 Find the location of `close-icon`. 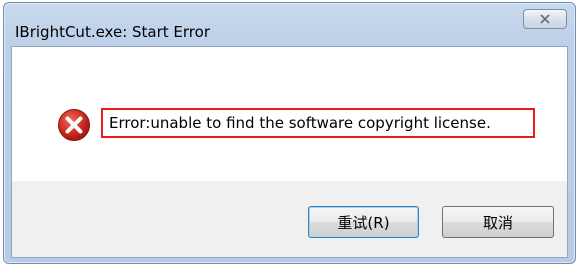

close-icon is located at coordinates (545, 19).